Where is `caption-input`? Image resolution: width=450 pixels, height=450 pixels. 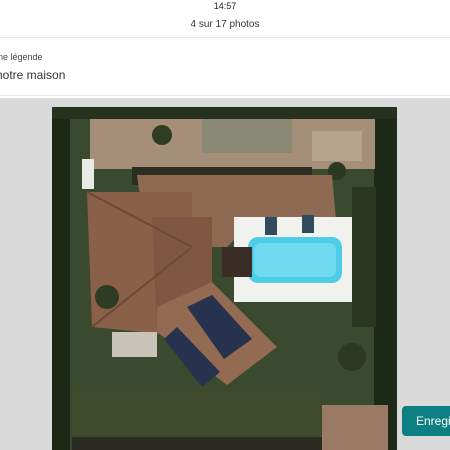
caption-input is located at coordinates (208, 75).